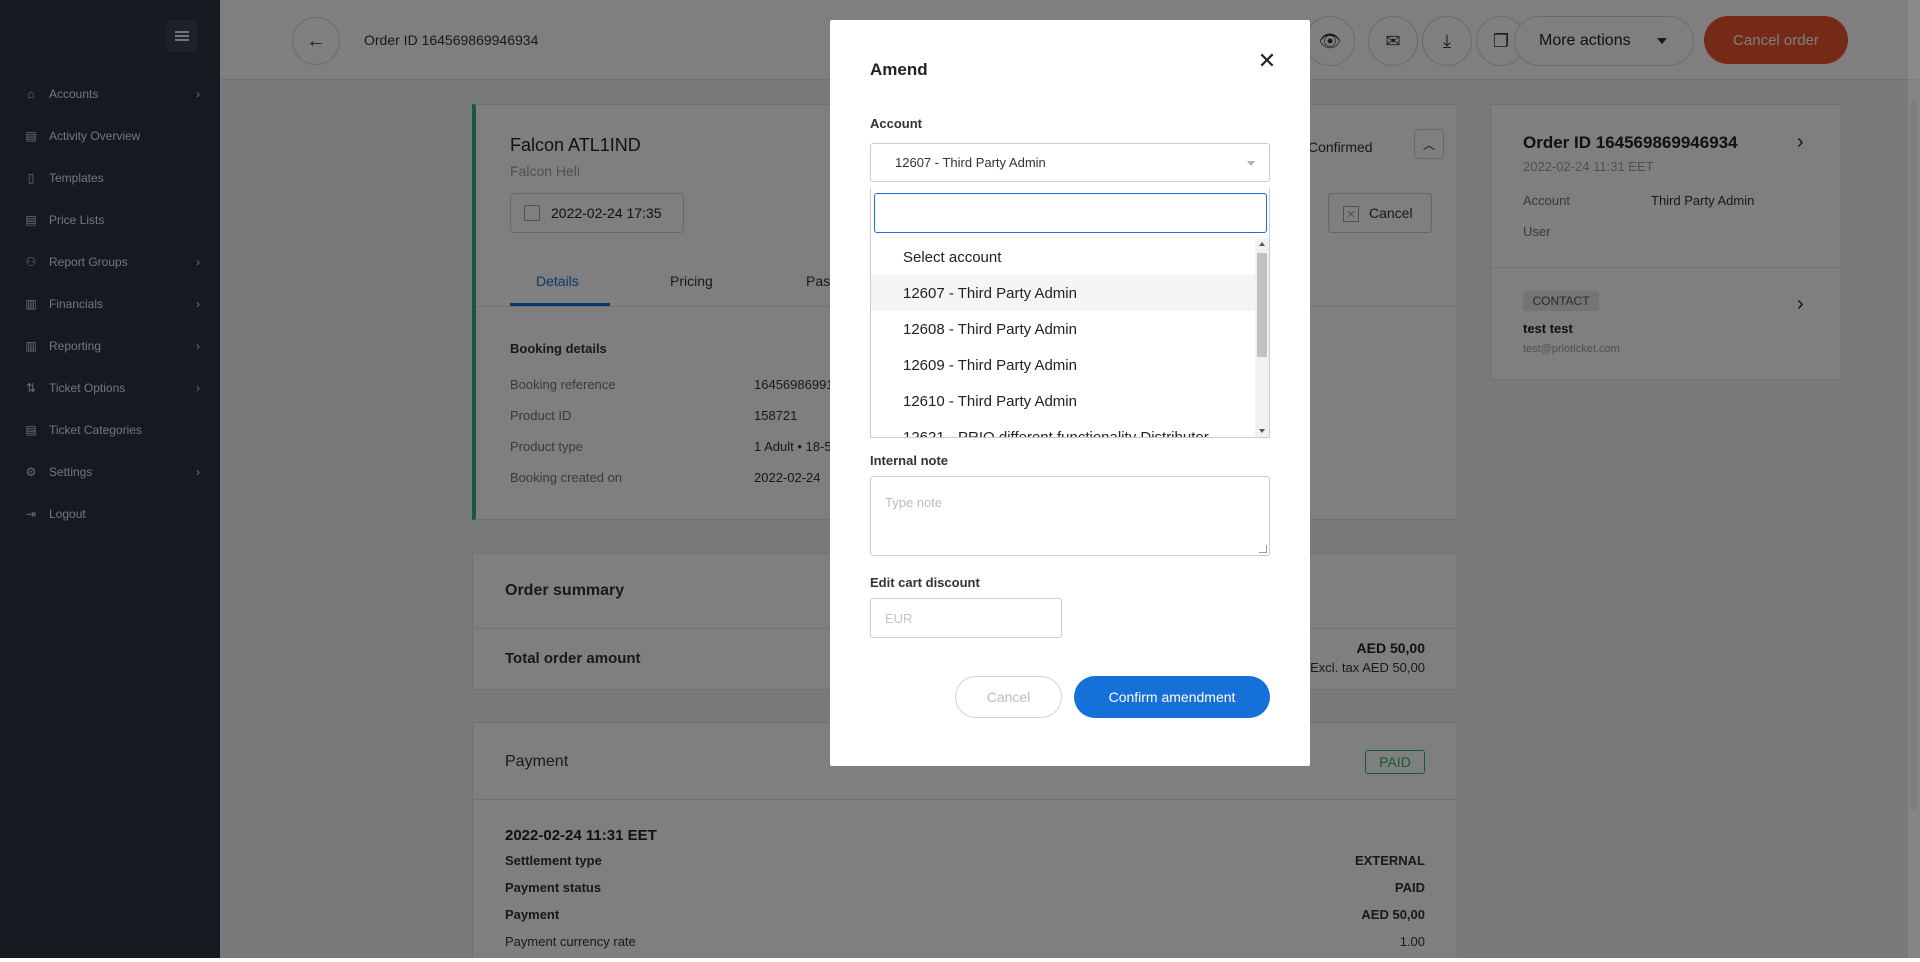 The height and width of the screenshot is (962, 1920). I want to click on discount-placeholder: EUR, so click(899, 618).